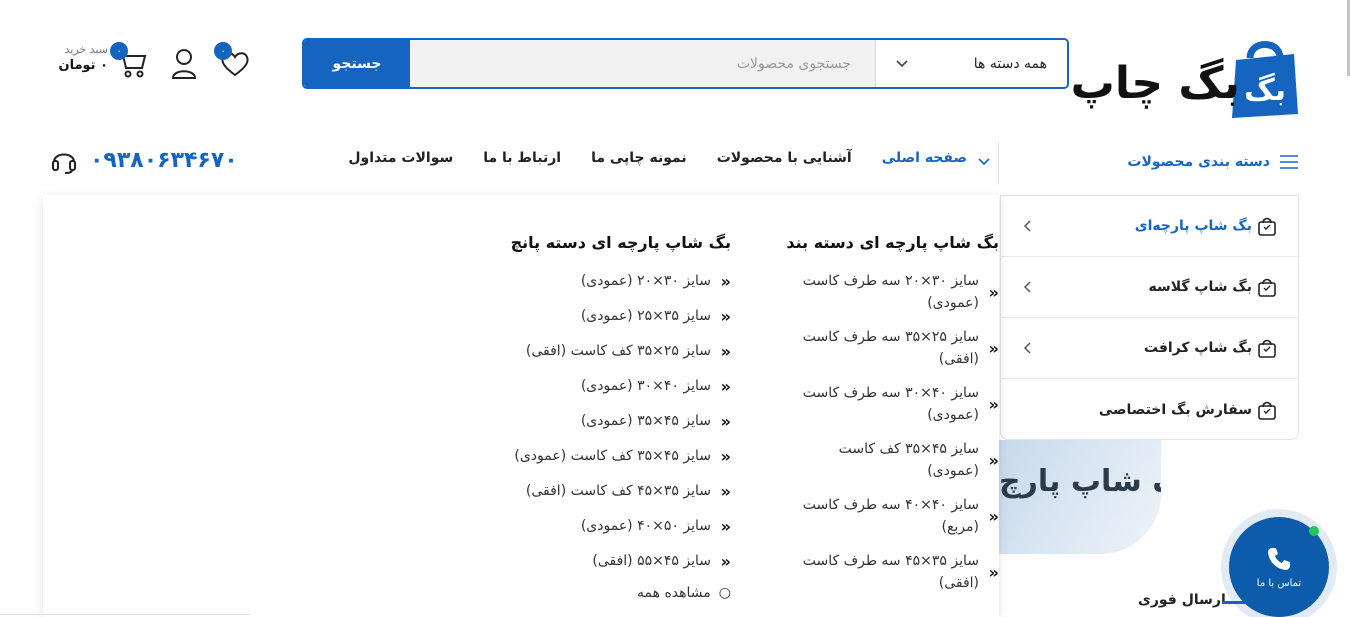 The width and height of the screenshot is (1350, 617). Describe the element at coordinates (1156, 83) in the screenshot. I see `logo-text: بگ چاپ` at that location.